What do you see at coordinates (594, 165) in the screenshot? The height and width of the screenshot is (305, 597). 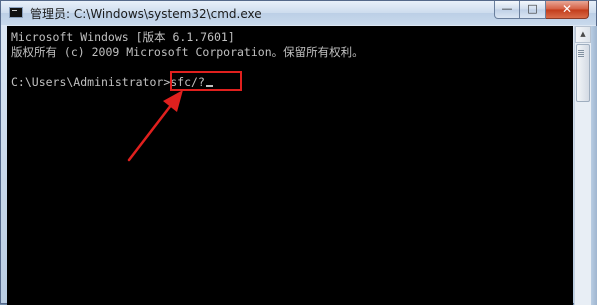 I see `window-frame-right` at bounding box center [594, 165].